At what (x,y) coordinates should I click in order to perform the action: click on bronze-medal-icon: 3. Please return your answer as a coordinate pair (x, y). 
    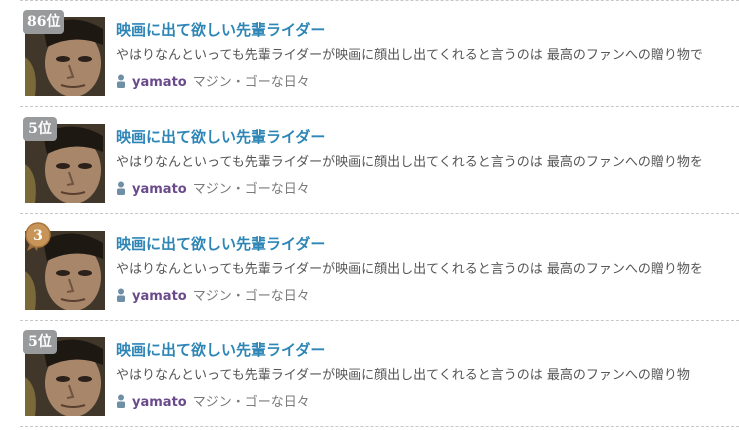
    Looking at the image, I should click on (38, 237).